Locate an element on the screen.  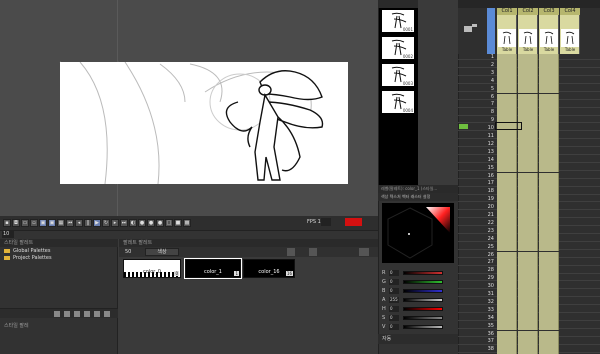
xsheet-row: 11 is located at coordinates (529, 137).